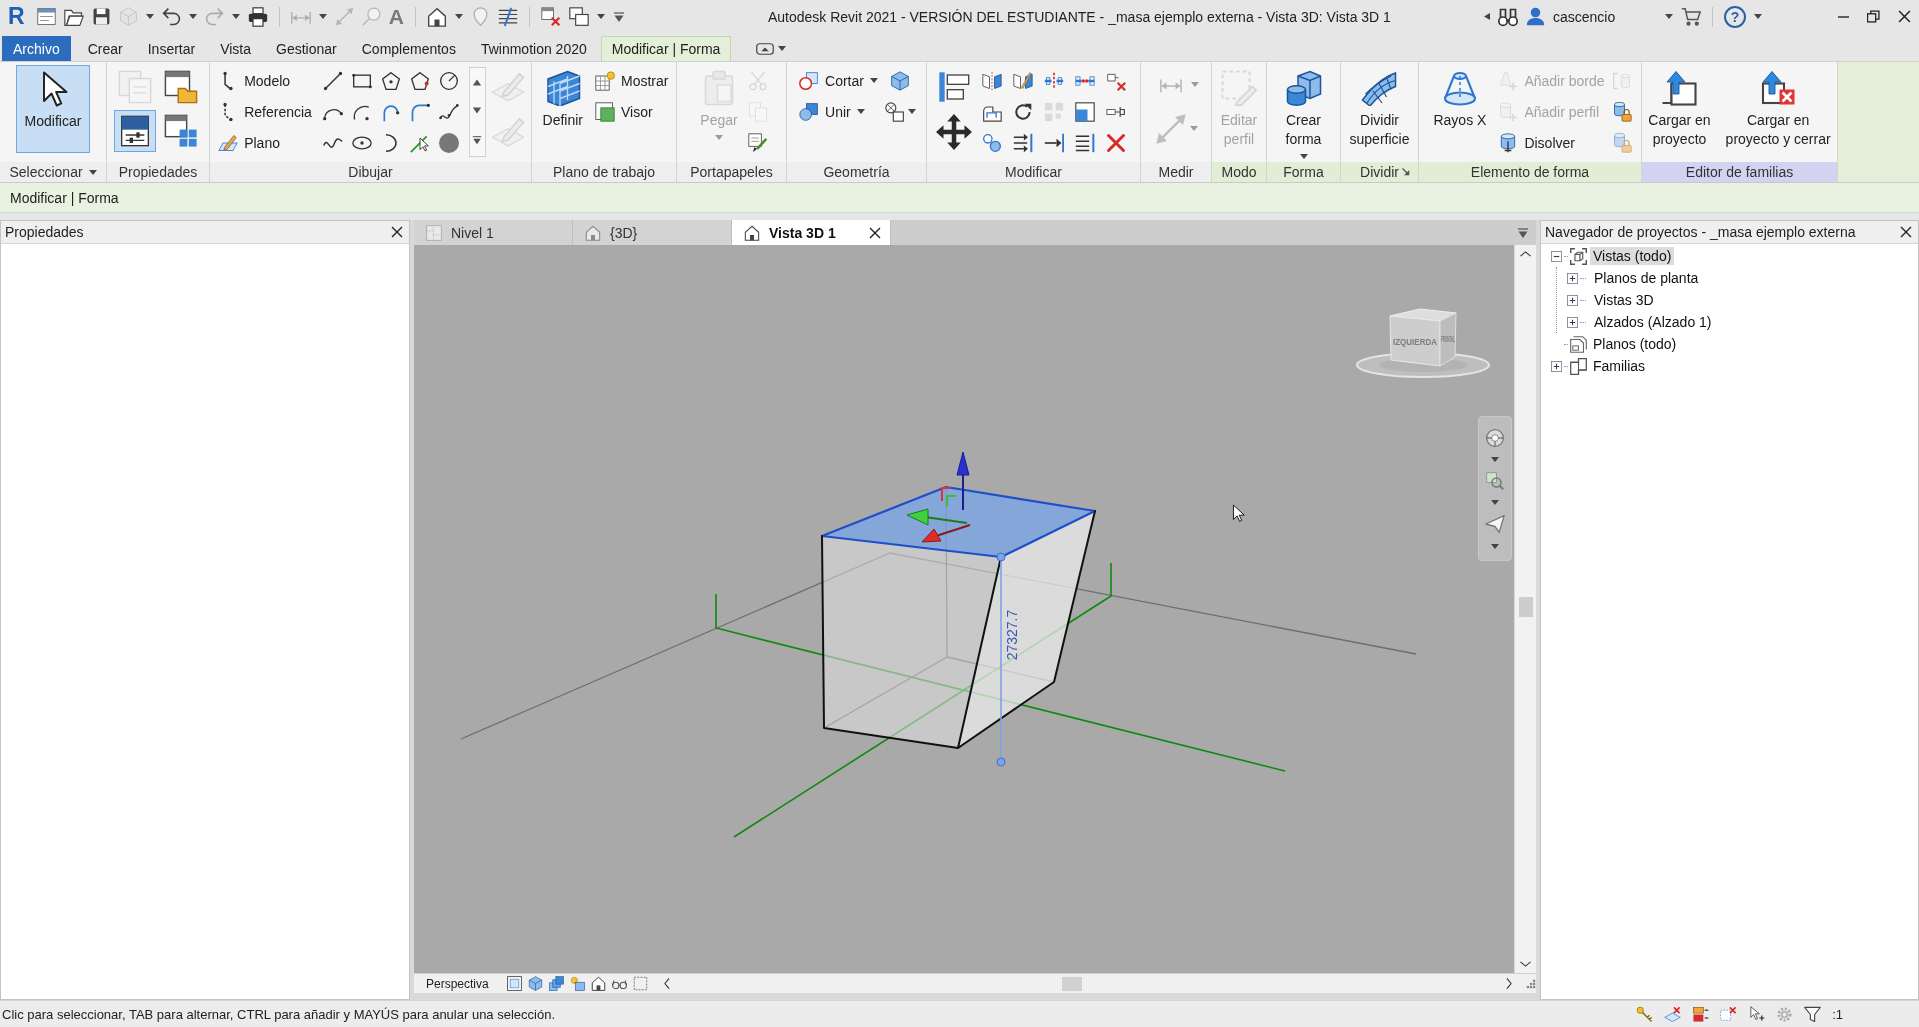 The image size is (1919, 1027). Describe the element at coordinates (1813, 1014) in the screenshot. I see `funnel-icon` at that location.